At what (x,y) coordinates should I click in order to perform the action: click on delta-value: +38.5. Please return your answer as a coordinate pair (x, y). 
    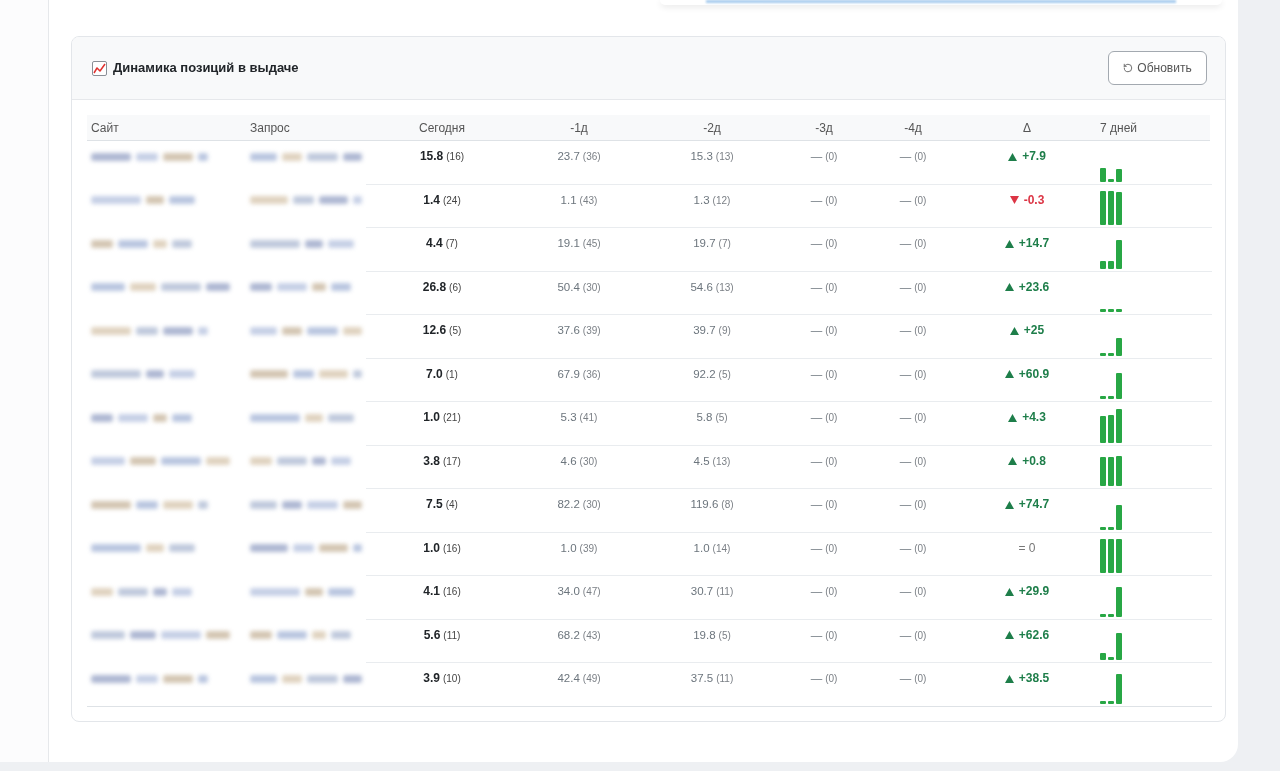
    Looking at the image, I should click on (1034, 678).